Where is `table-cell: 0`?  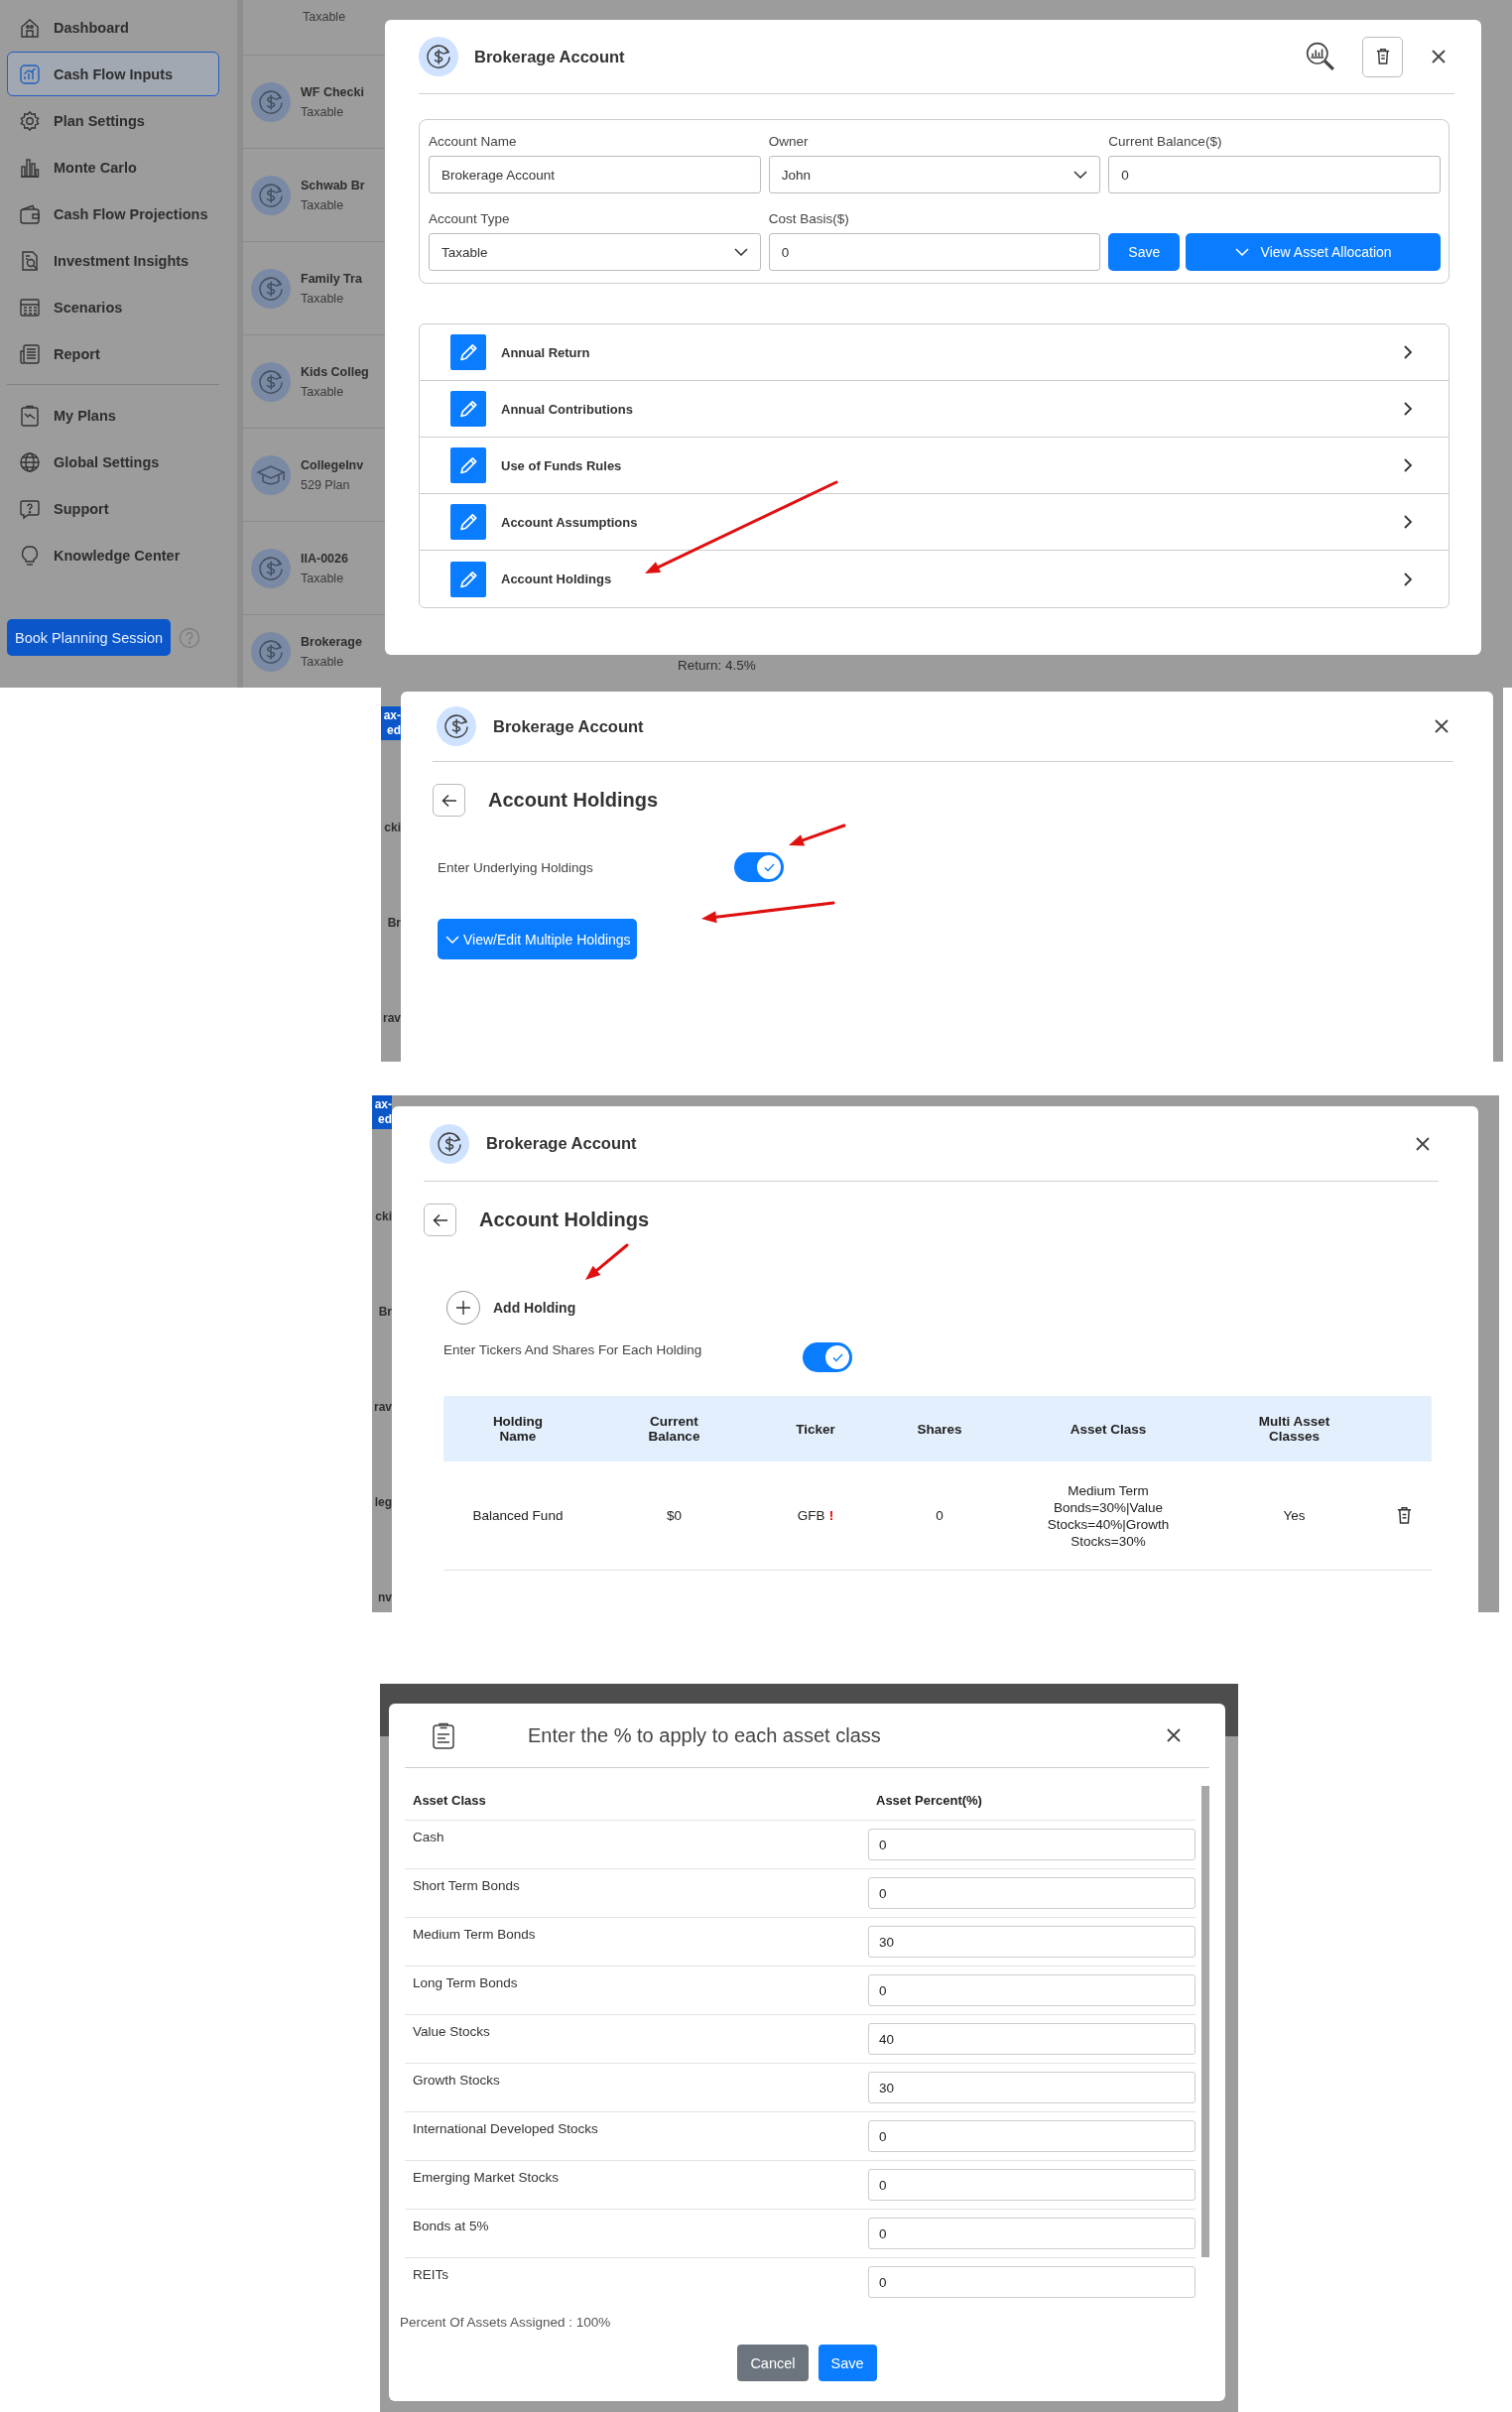
table-cell: 0 is located at coordinates (939, 1516).